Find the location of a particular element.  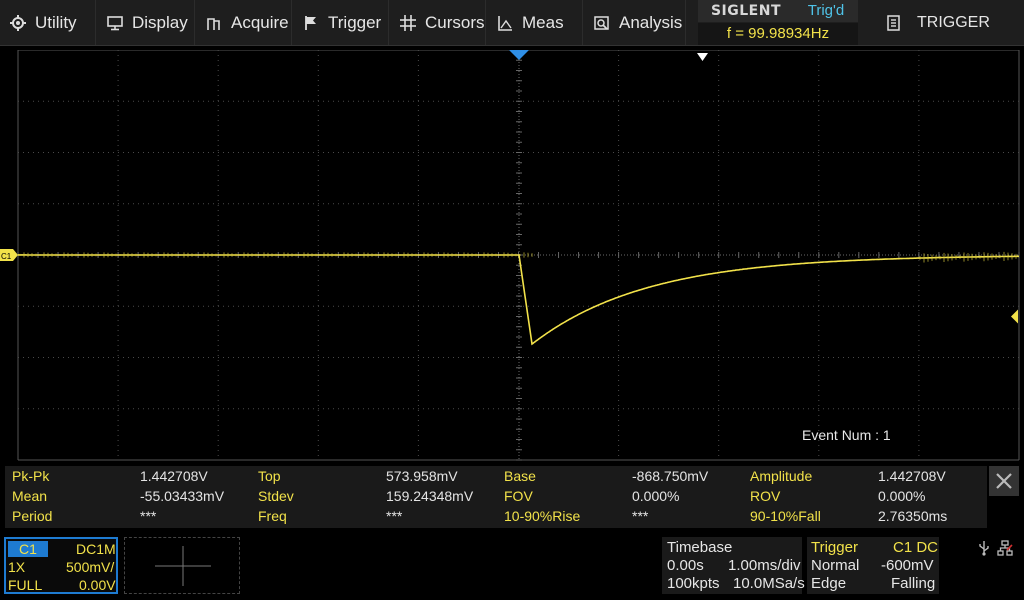

ch1-ground-label: C1 is located at coordinates (6, 256).